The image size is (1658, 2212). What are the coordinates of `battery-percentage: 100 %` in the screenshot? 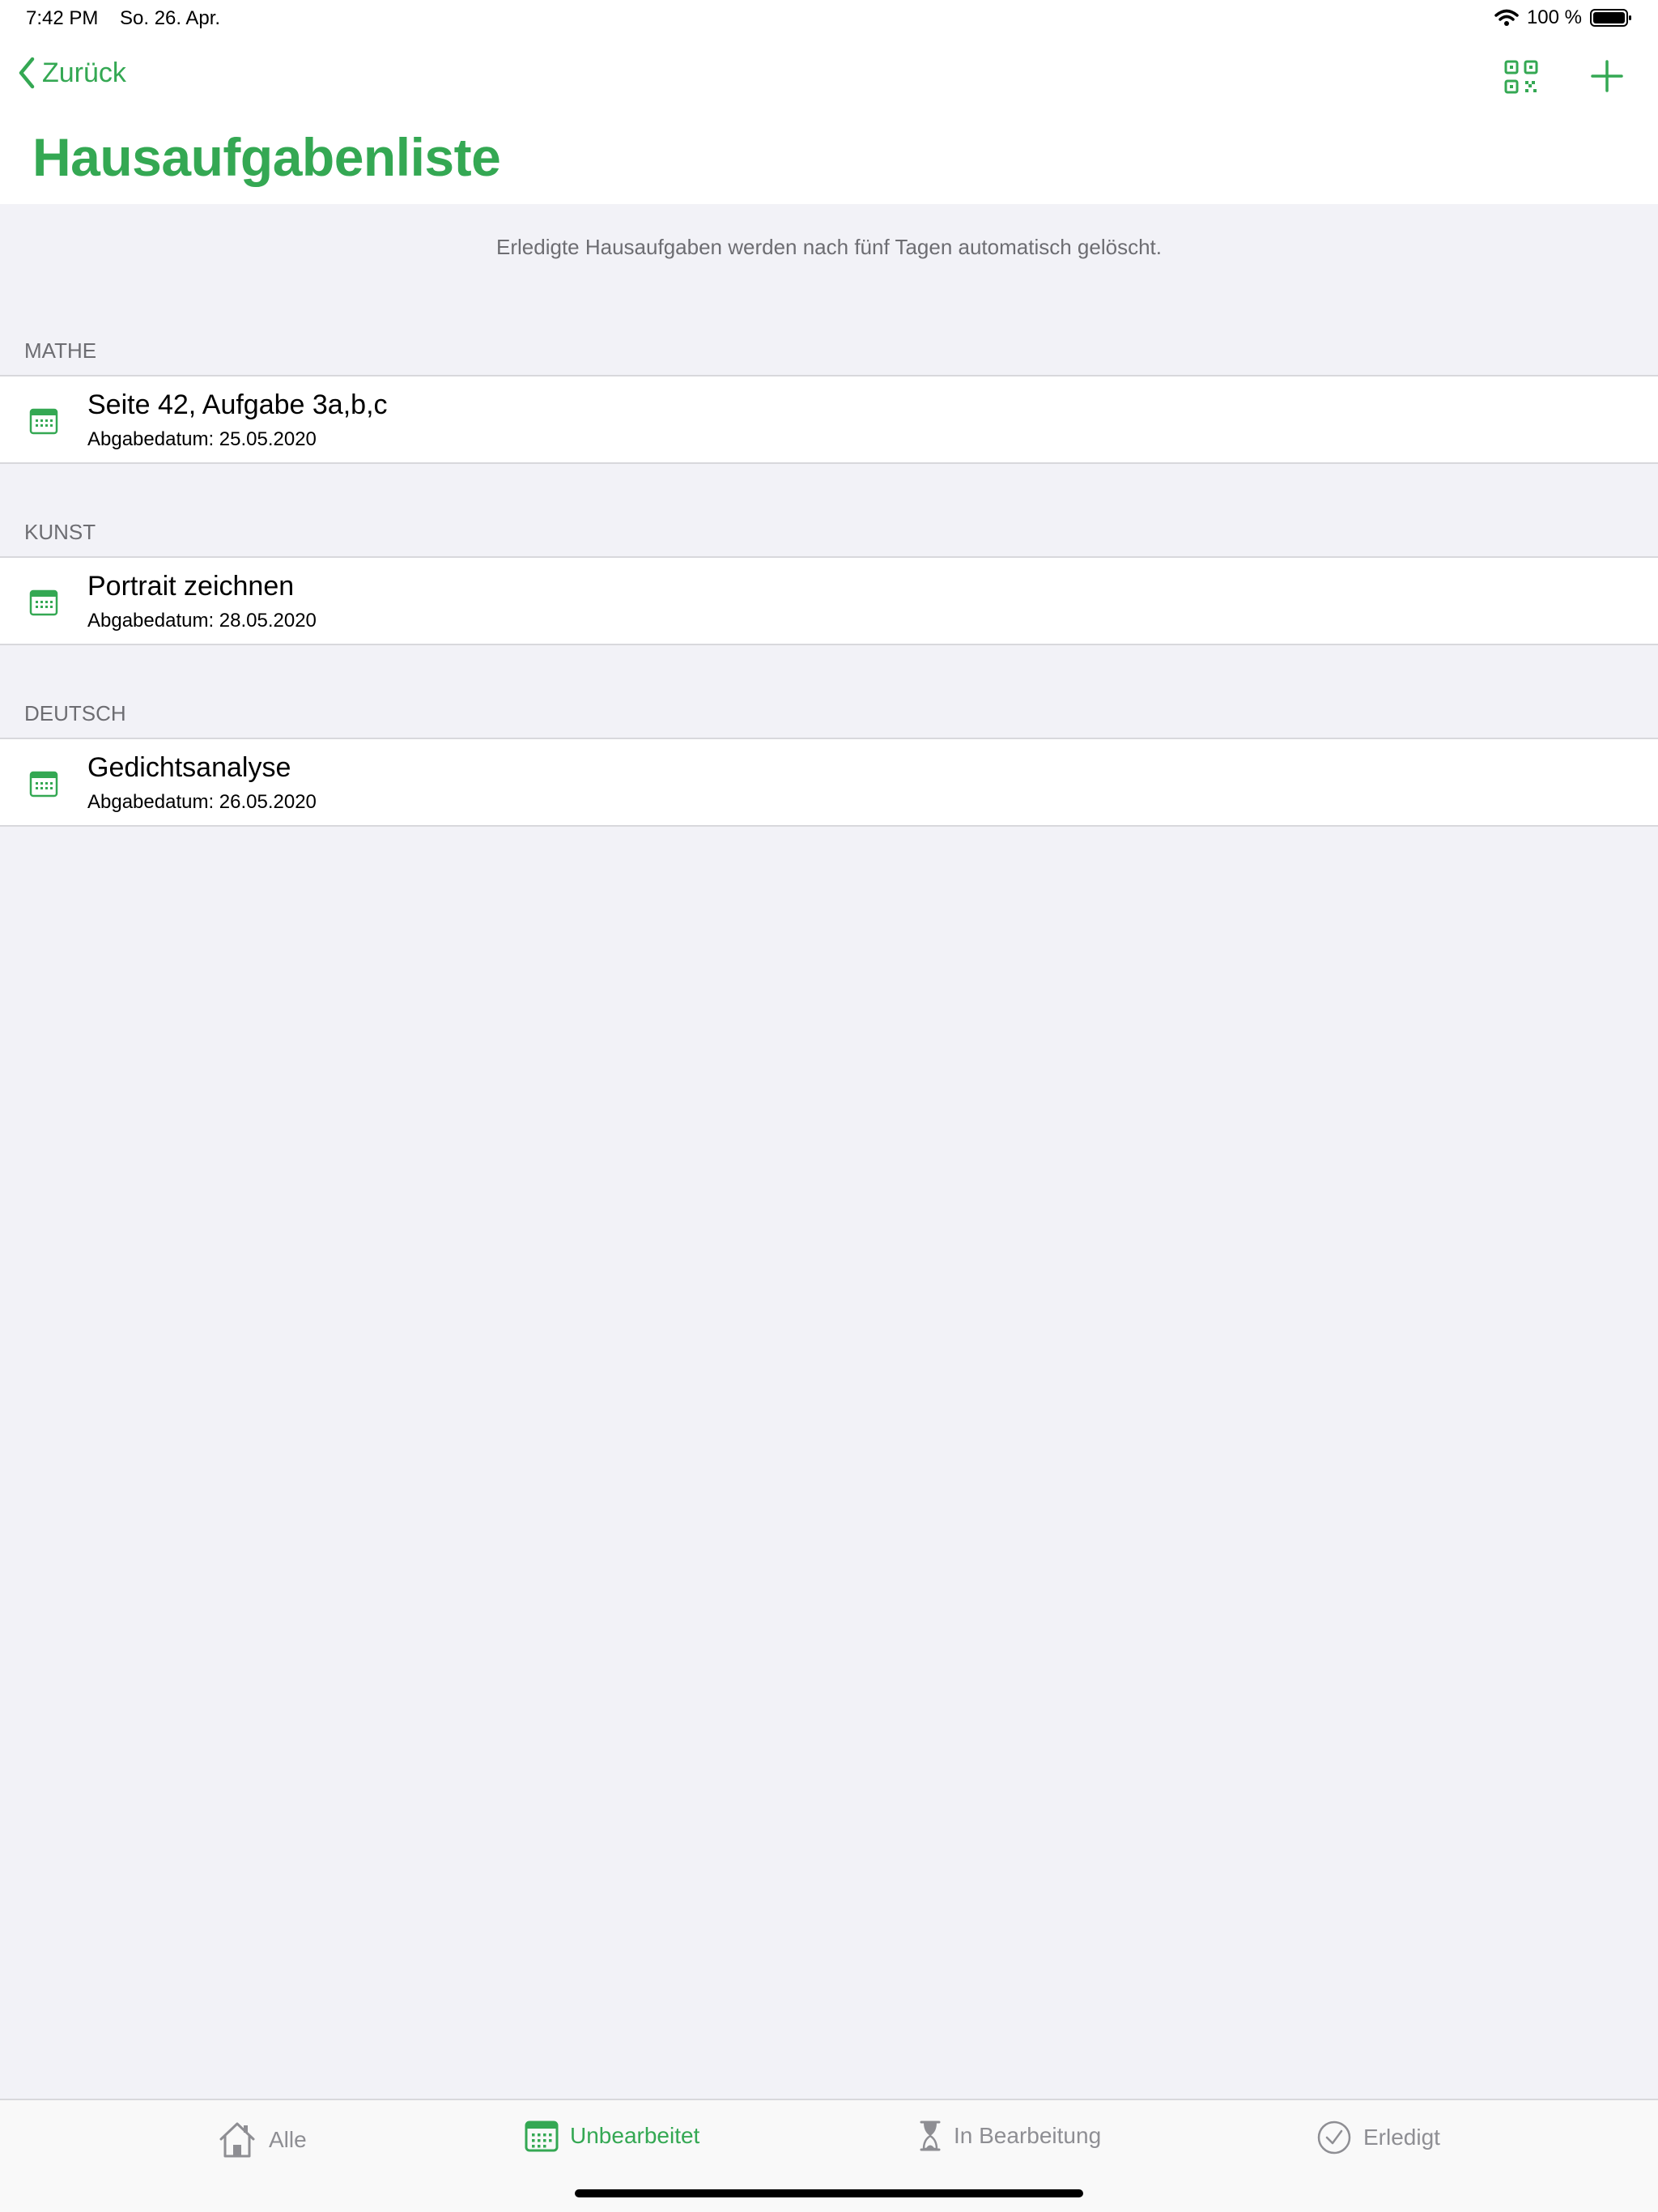 It's located at (1554, 17).